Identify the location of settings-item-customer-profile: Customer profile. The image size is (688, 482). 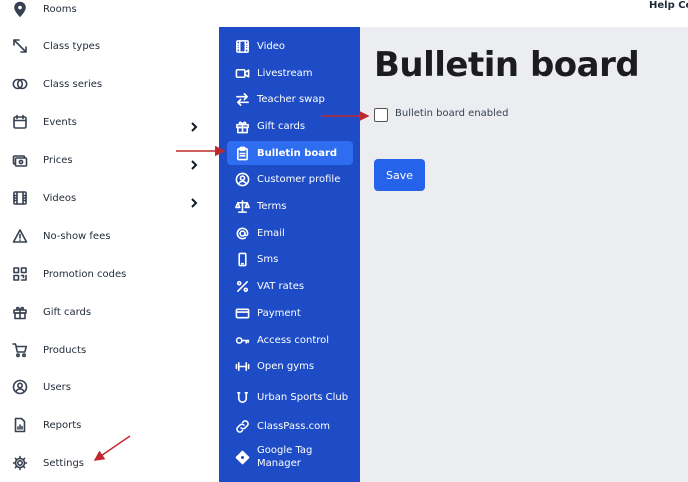
(290, 179).